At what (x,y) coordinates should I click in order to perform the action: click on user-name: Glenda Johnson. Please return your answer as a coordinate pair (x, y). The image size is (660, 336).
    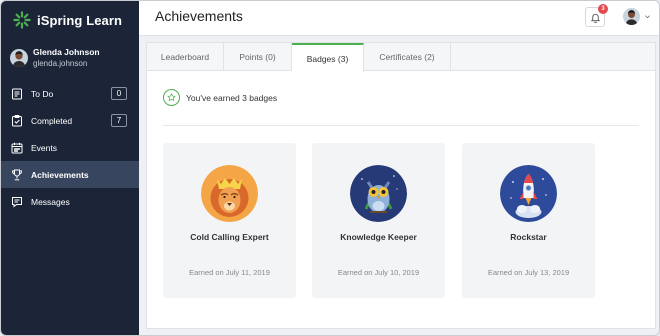
    Looking at the image, I should click on (66, 52).